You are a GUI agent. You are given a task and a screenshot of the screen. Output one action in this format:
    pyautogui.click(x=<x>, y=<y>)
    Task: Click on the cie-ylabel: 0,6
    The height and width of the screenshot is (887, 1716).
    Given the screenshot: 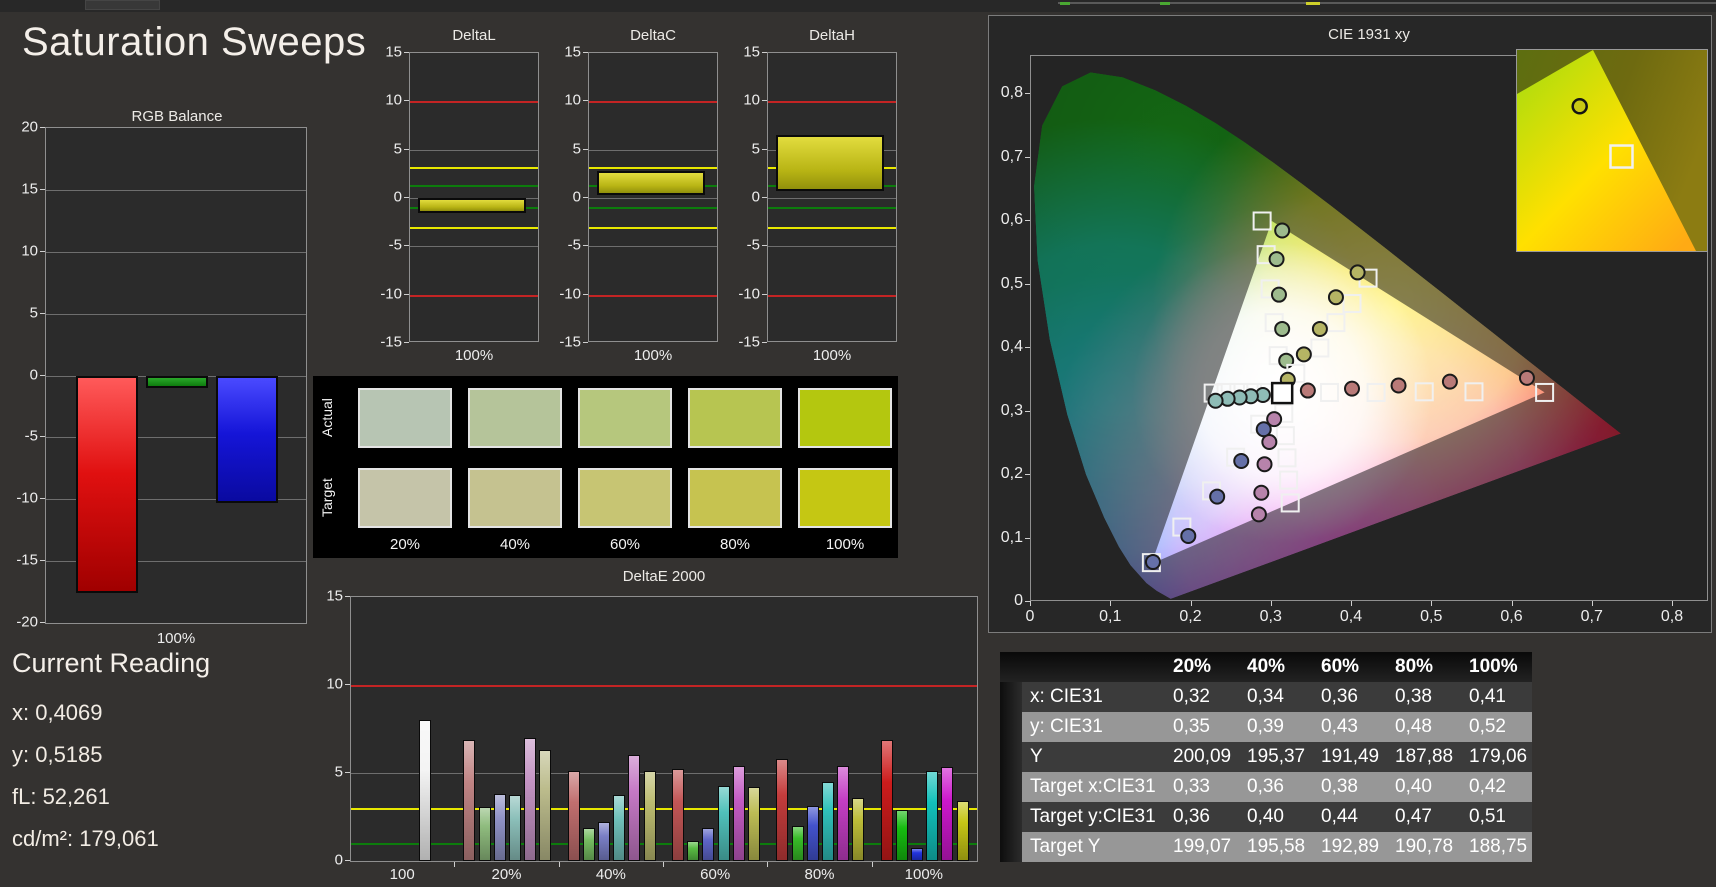 What is the action you would take?
    pyautogui.click(x=1011, y=219)
    